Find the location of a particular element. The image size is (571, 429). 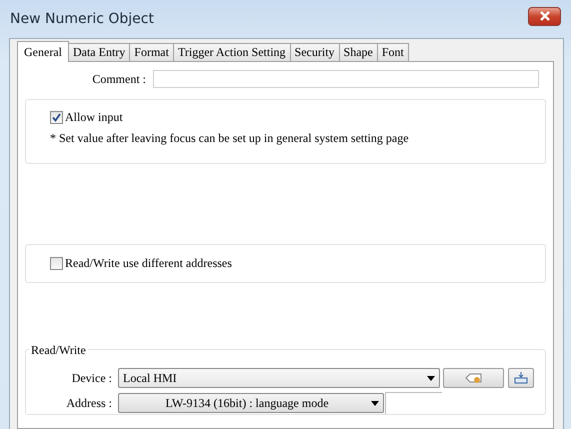

tab: General is located at coordinates (43, 51).